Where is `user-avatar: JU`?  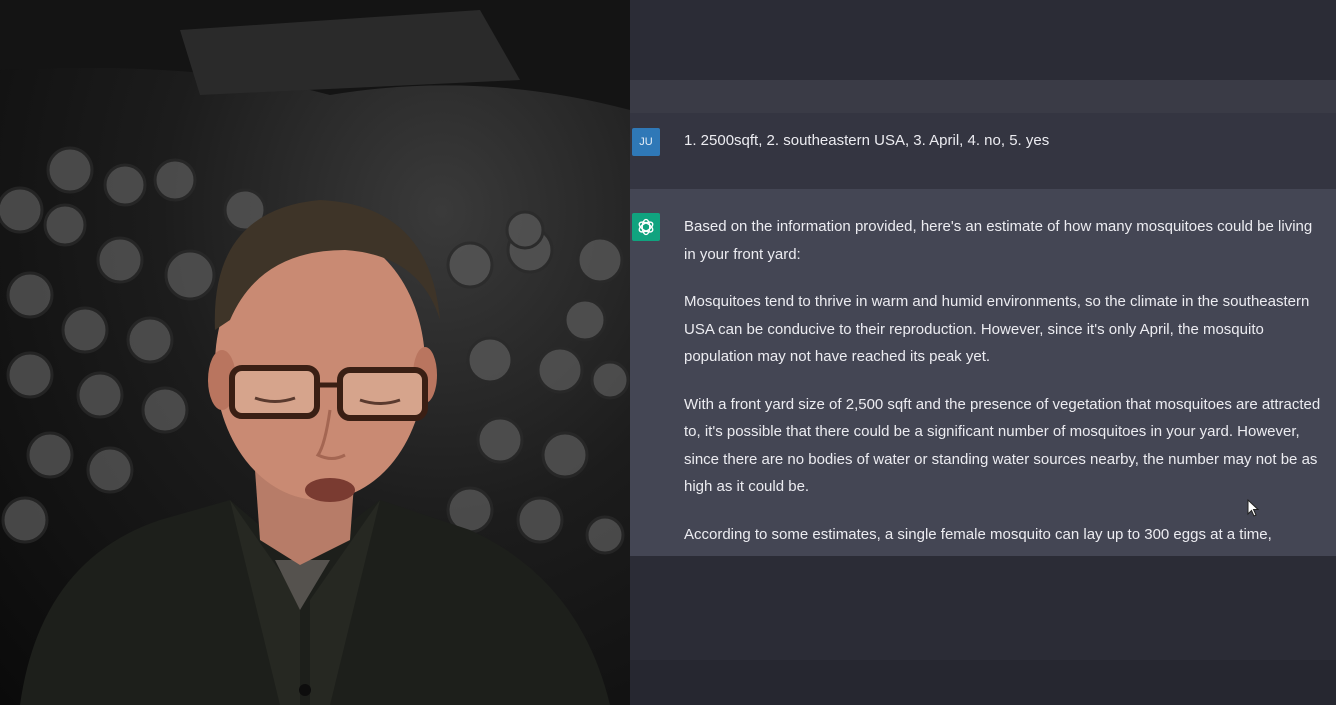
user-avatar: JU is located at coordinates (646, 142).